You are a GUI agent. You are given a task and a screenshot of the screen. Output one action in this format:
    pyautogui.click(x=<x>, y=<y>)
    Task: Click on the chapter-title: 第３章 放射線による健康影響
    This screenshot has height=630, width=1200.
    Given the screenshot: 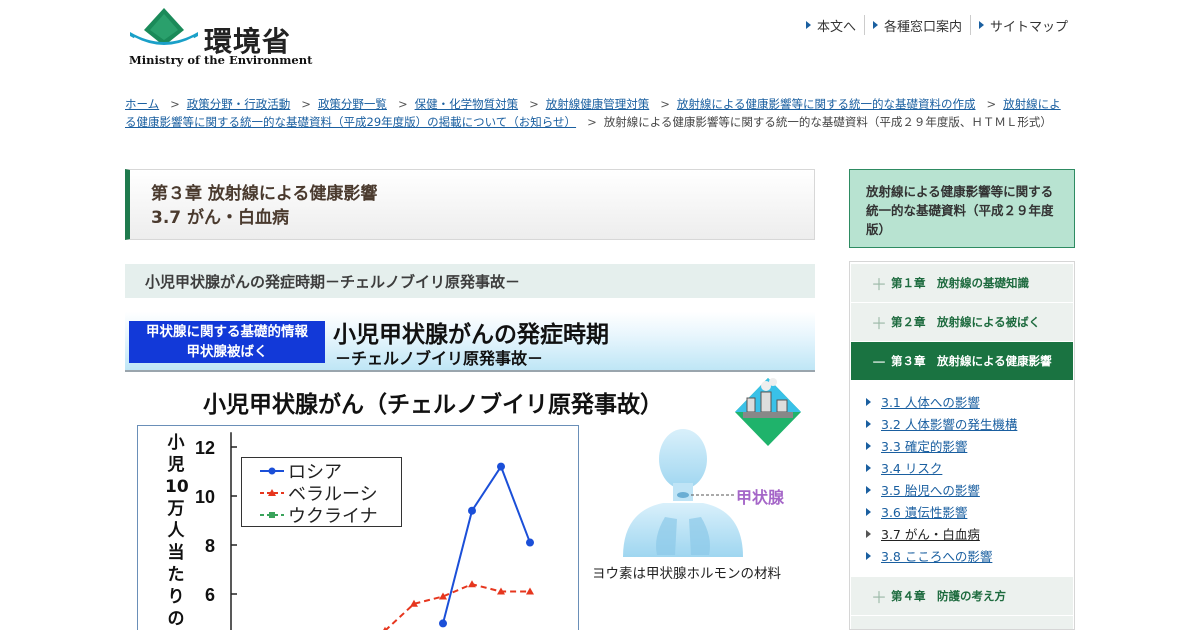 What is the action you would take?
    pyautogui.click(x=264, y=194)
    